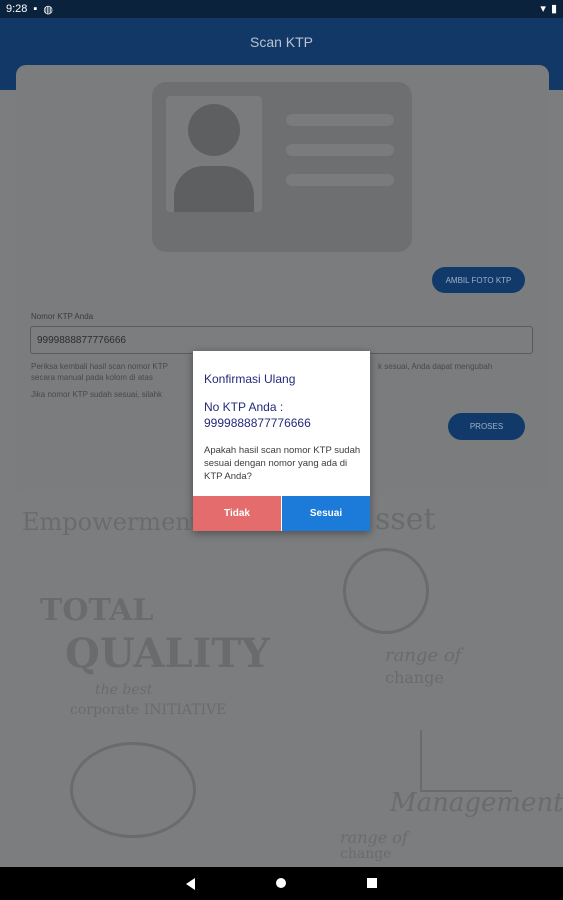  Describe the element at coordinates (284, 415) in the screenshot. I see `dialog-heading: No KTP Anda : 9999888877776666` at that location.